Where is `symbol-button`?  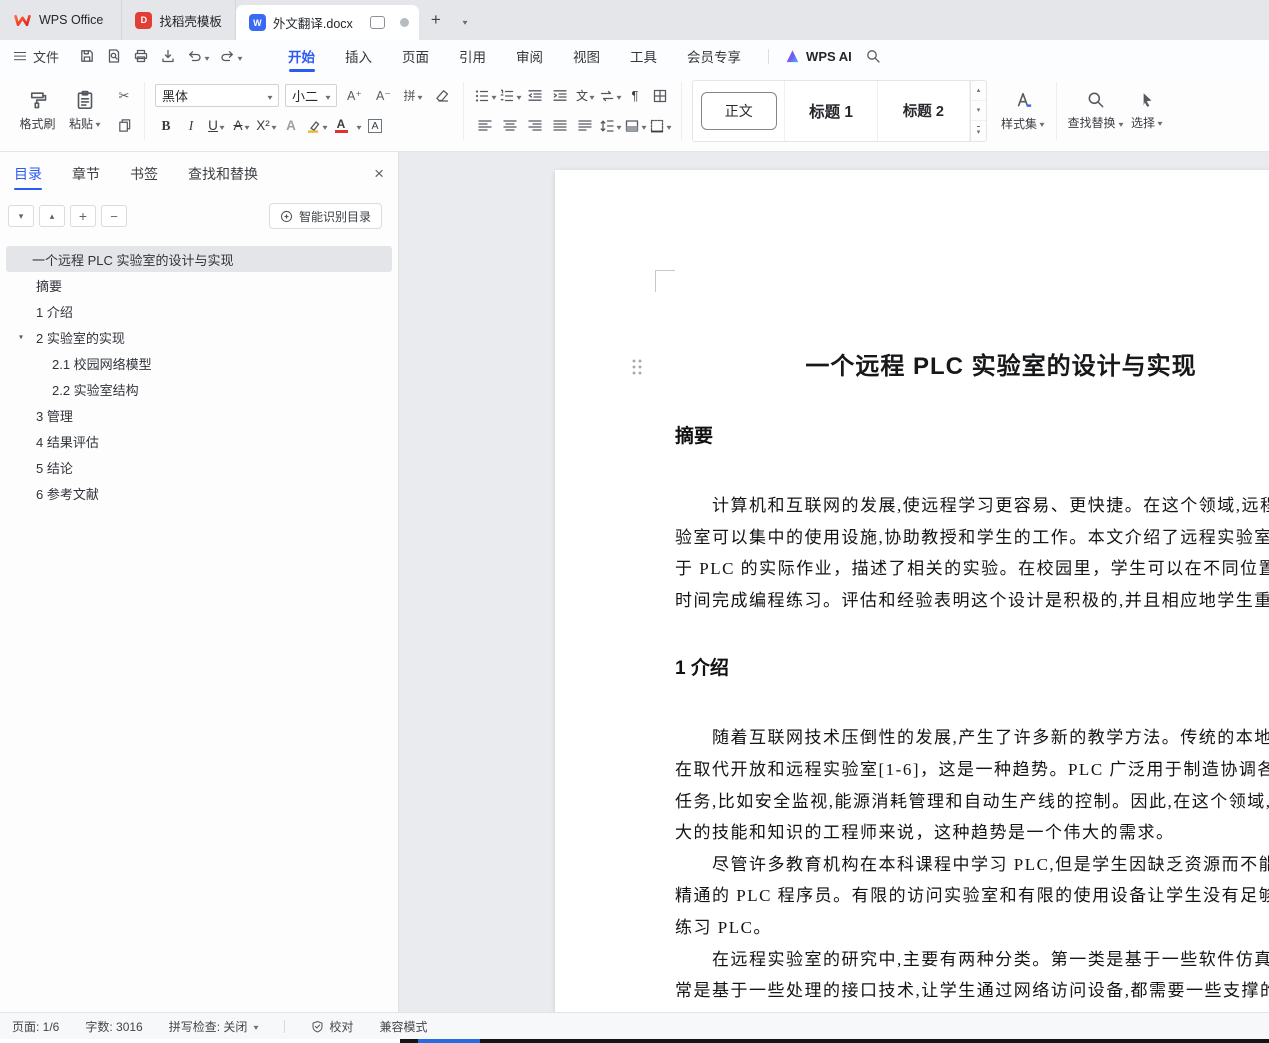
symbol-button is located at coordinates (610, 95).